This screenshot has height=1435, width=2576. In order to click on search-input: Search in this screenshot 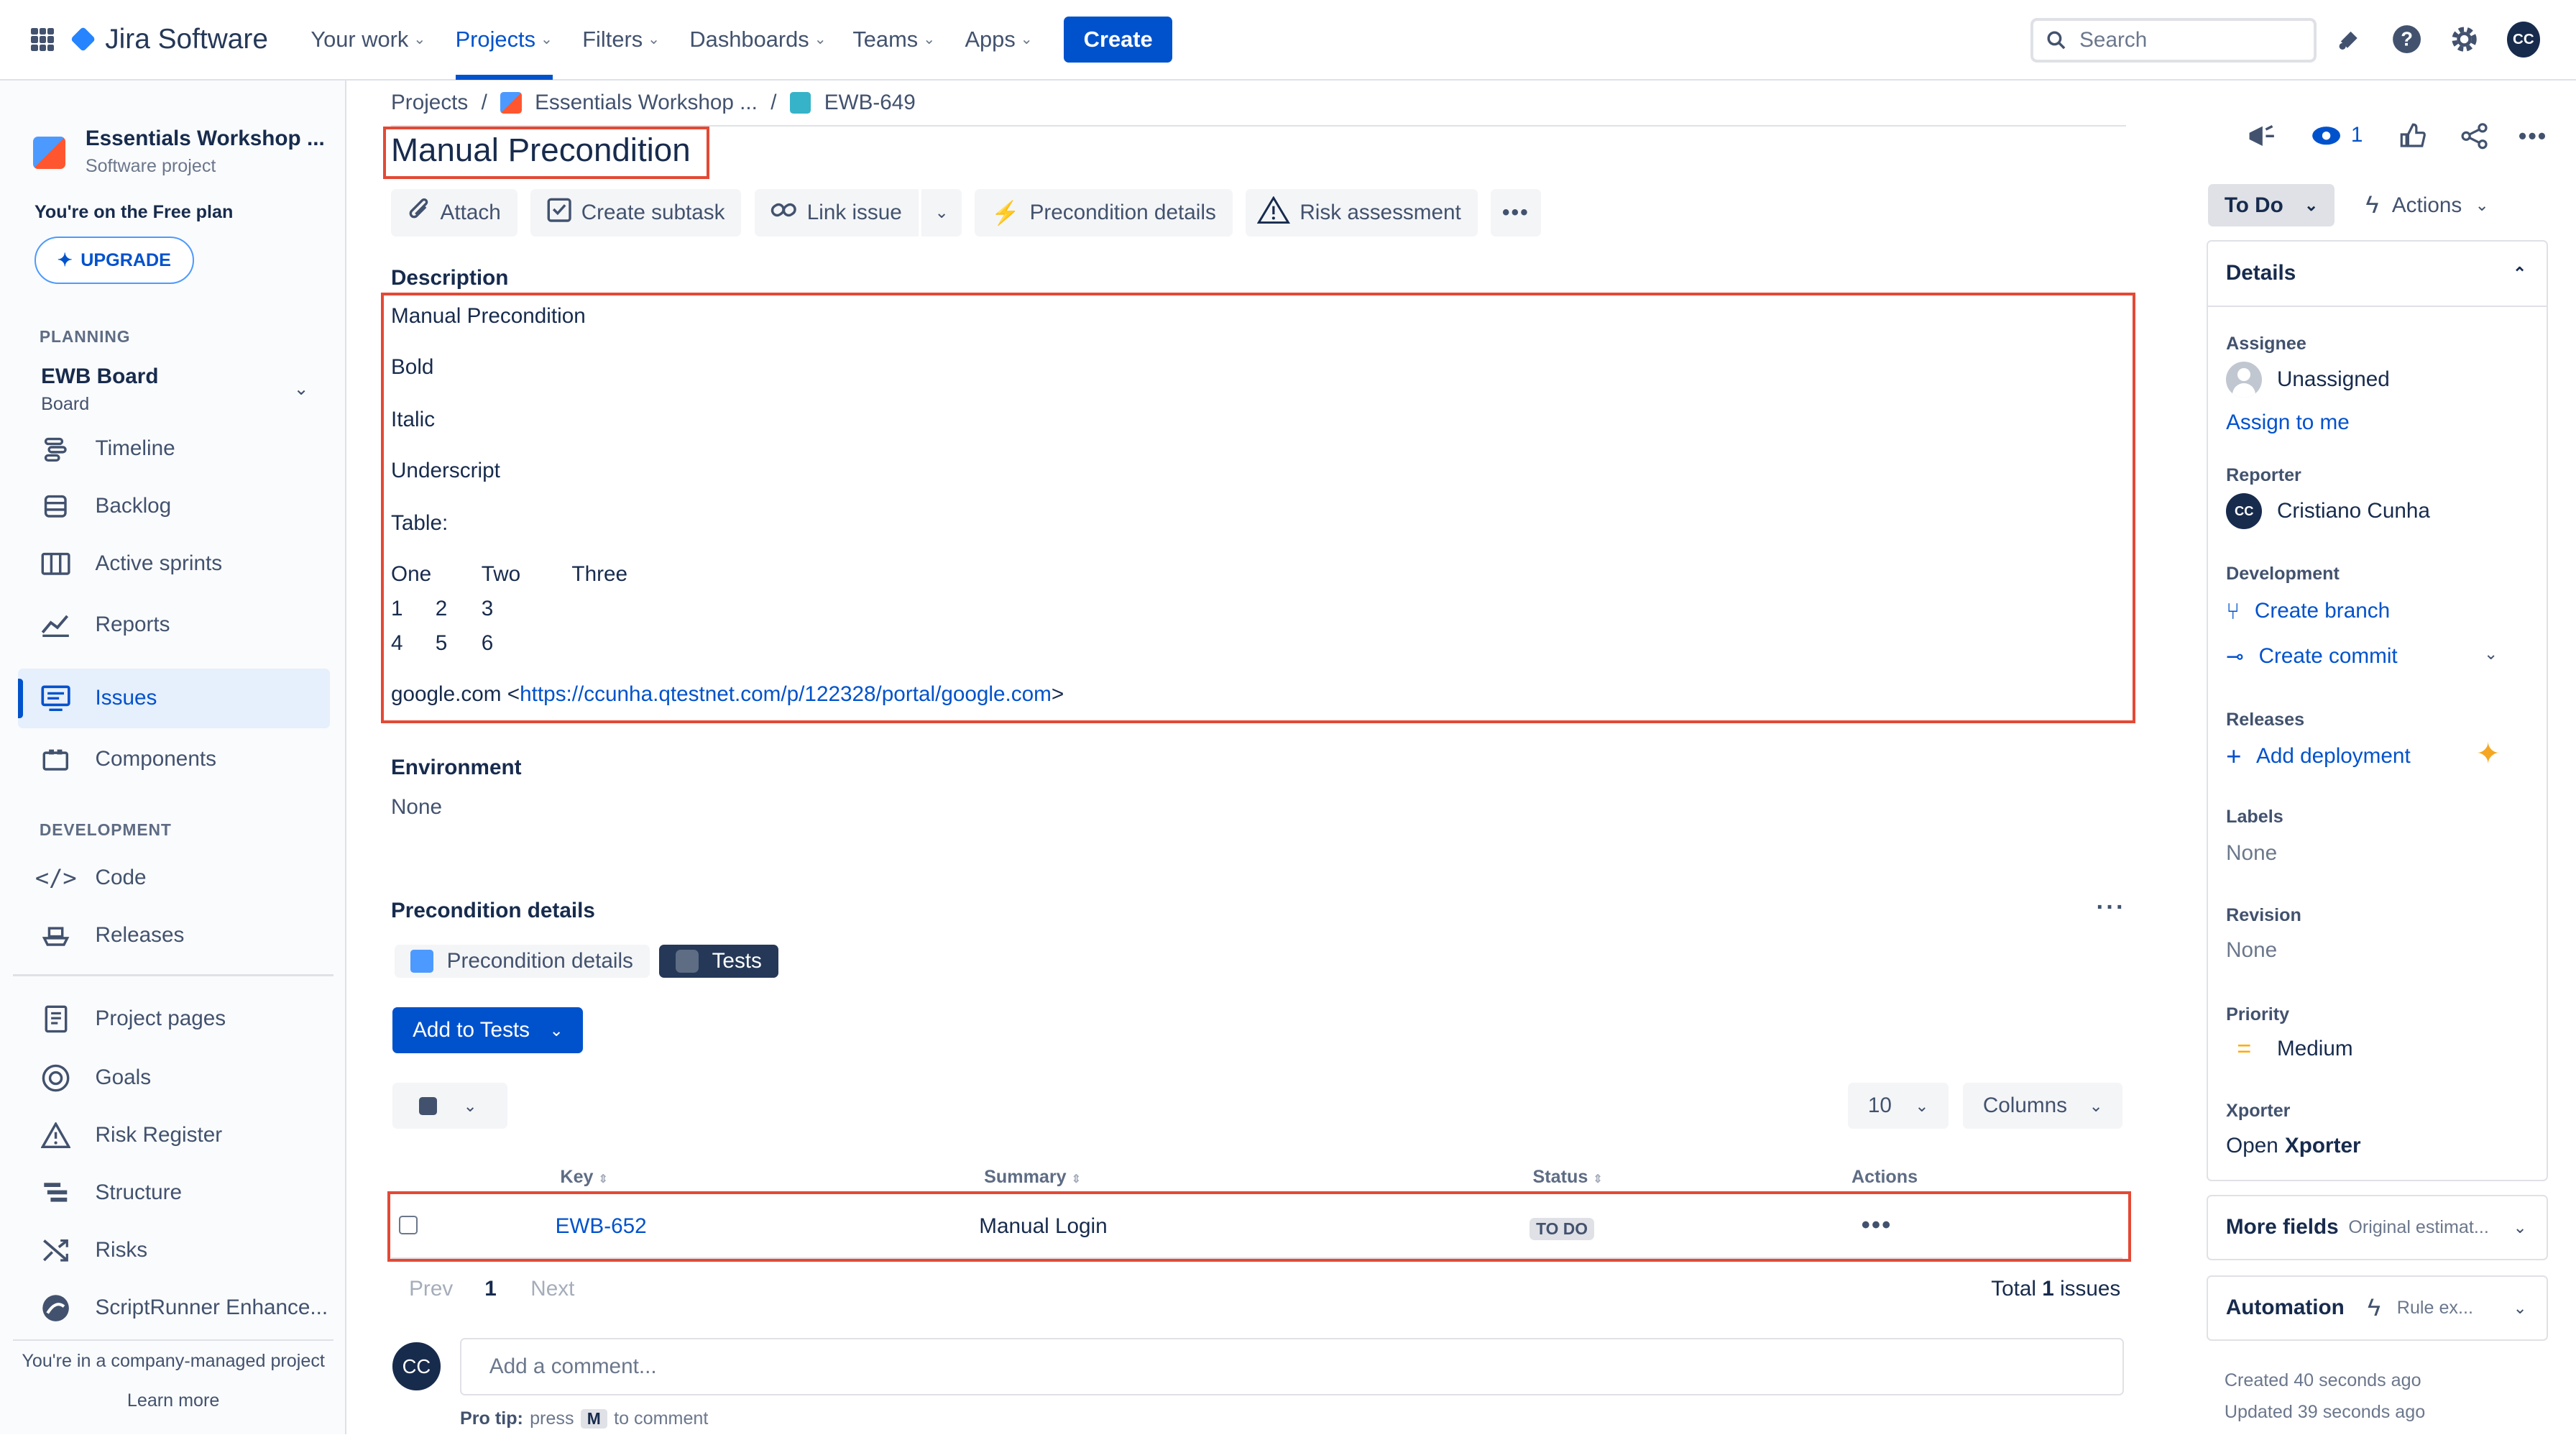, I will do `click(2173, 40)`.